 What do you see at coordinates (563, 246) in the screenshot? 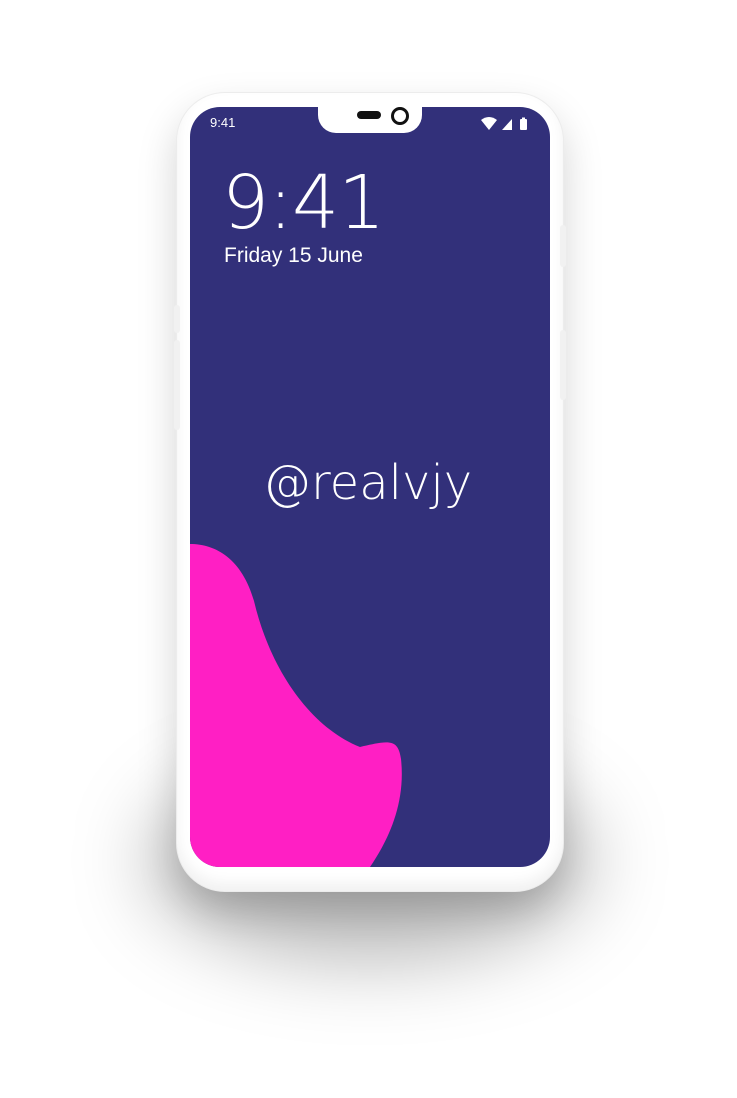
I see `power-button` at bounding box center [563, 246].